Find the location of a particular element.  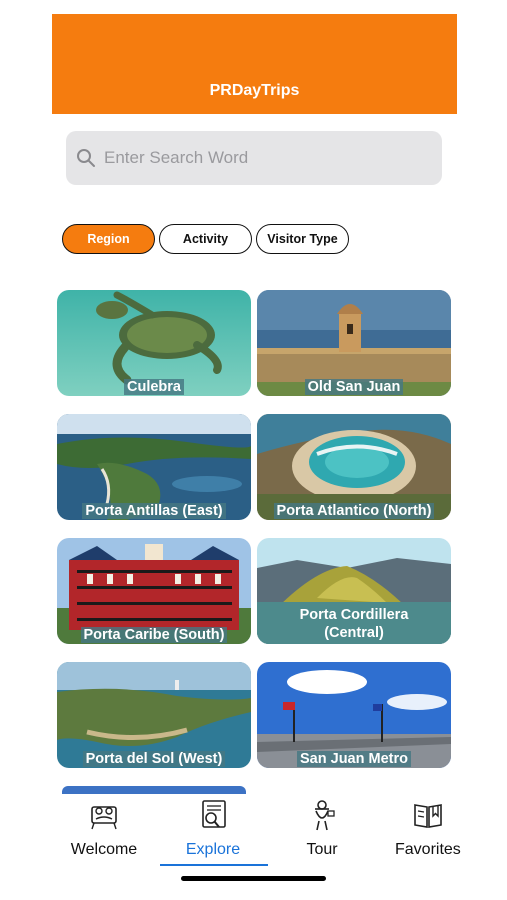

tile-old-san-juan-label: Old San Juan is located at coordinates (354, 387).